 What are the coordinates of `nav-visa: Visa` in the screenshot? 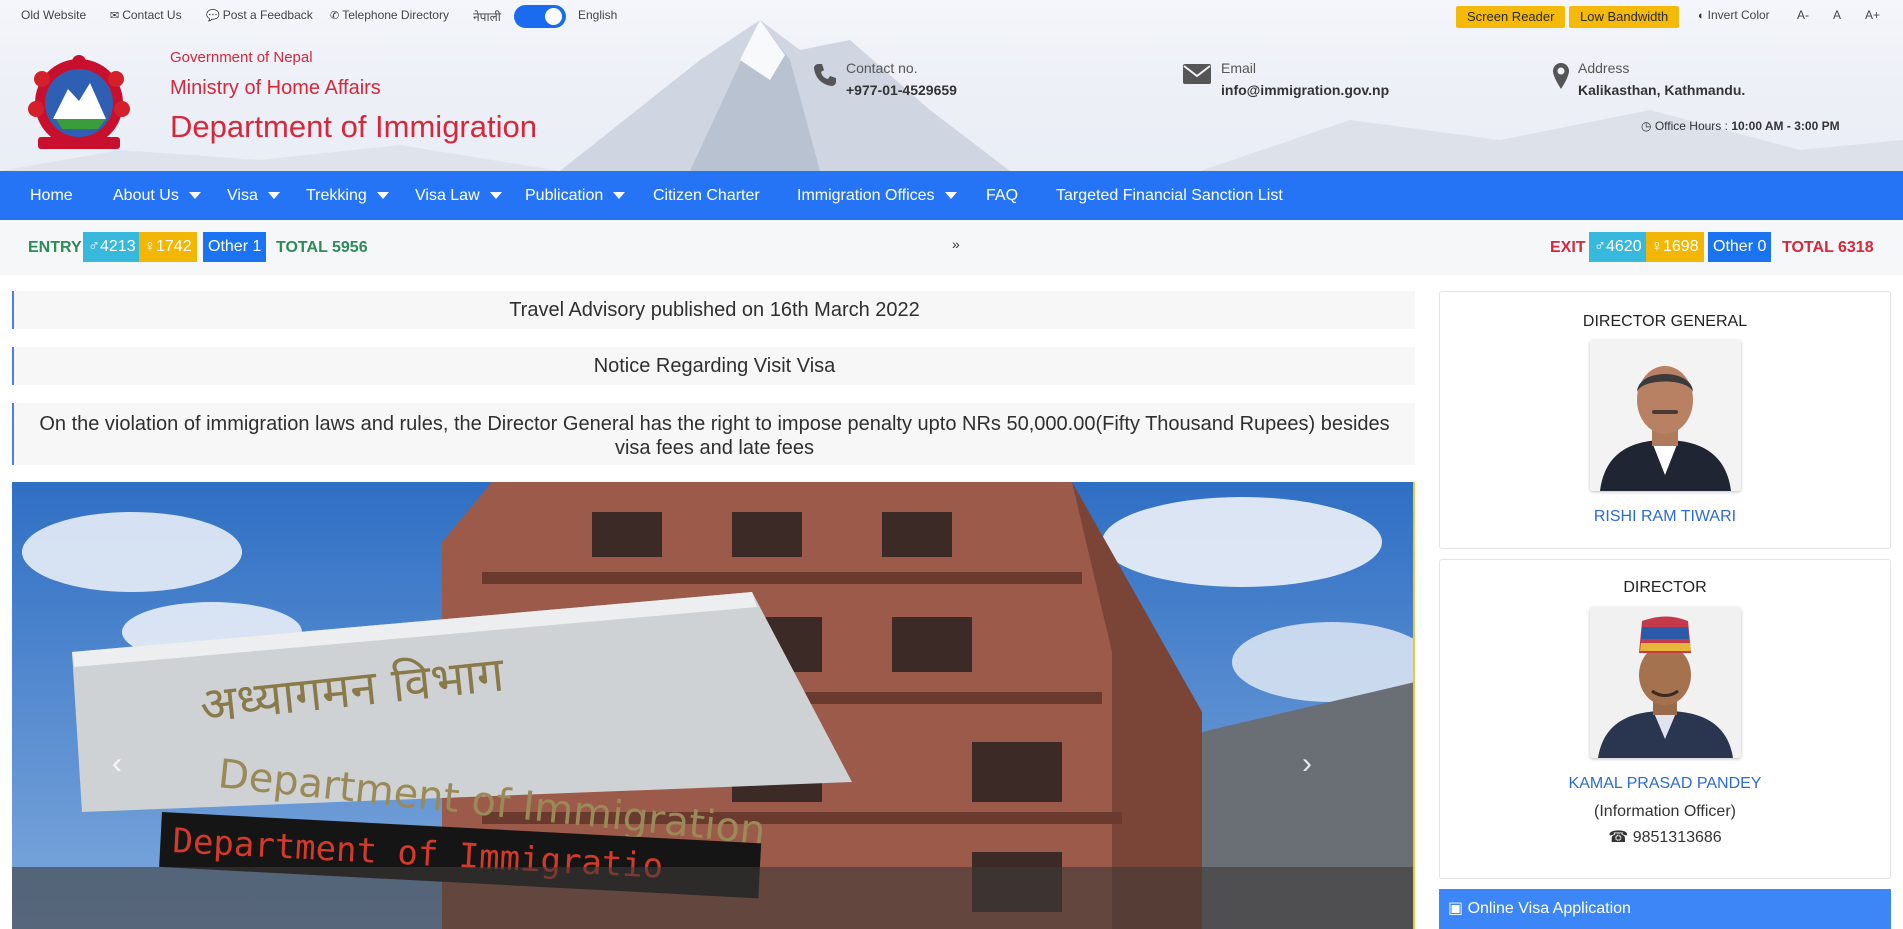 It's located at (253, 195).